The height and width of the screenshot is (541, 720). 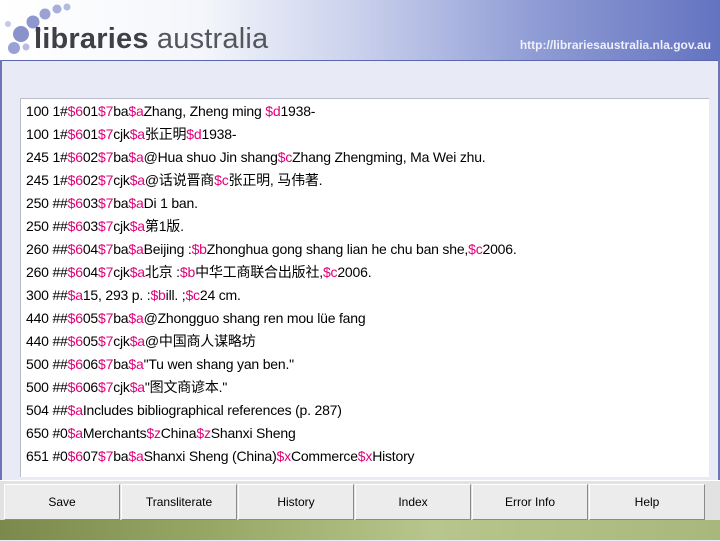 I want to click on field-text: Zhang Zhengming, Ma Wei zhu., so click(x=389, y=157).